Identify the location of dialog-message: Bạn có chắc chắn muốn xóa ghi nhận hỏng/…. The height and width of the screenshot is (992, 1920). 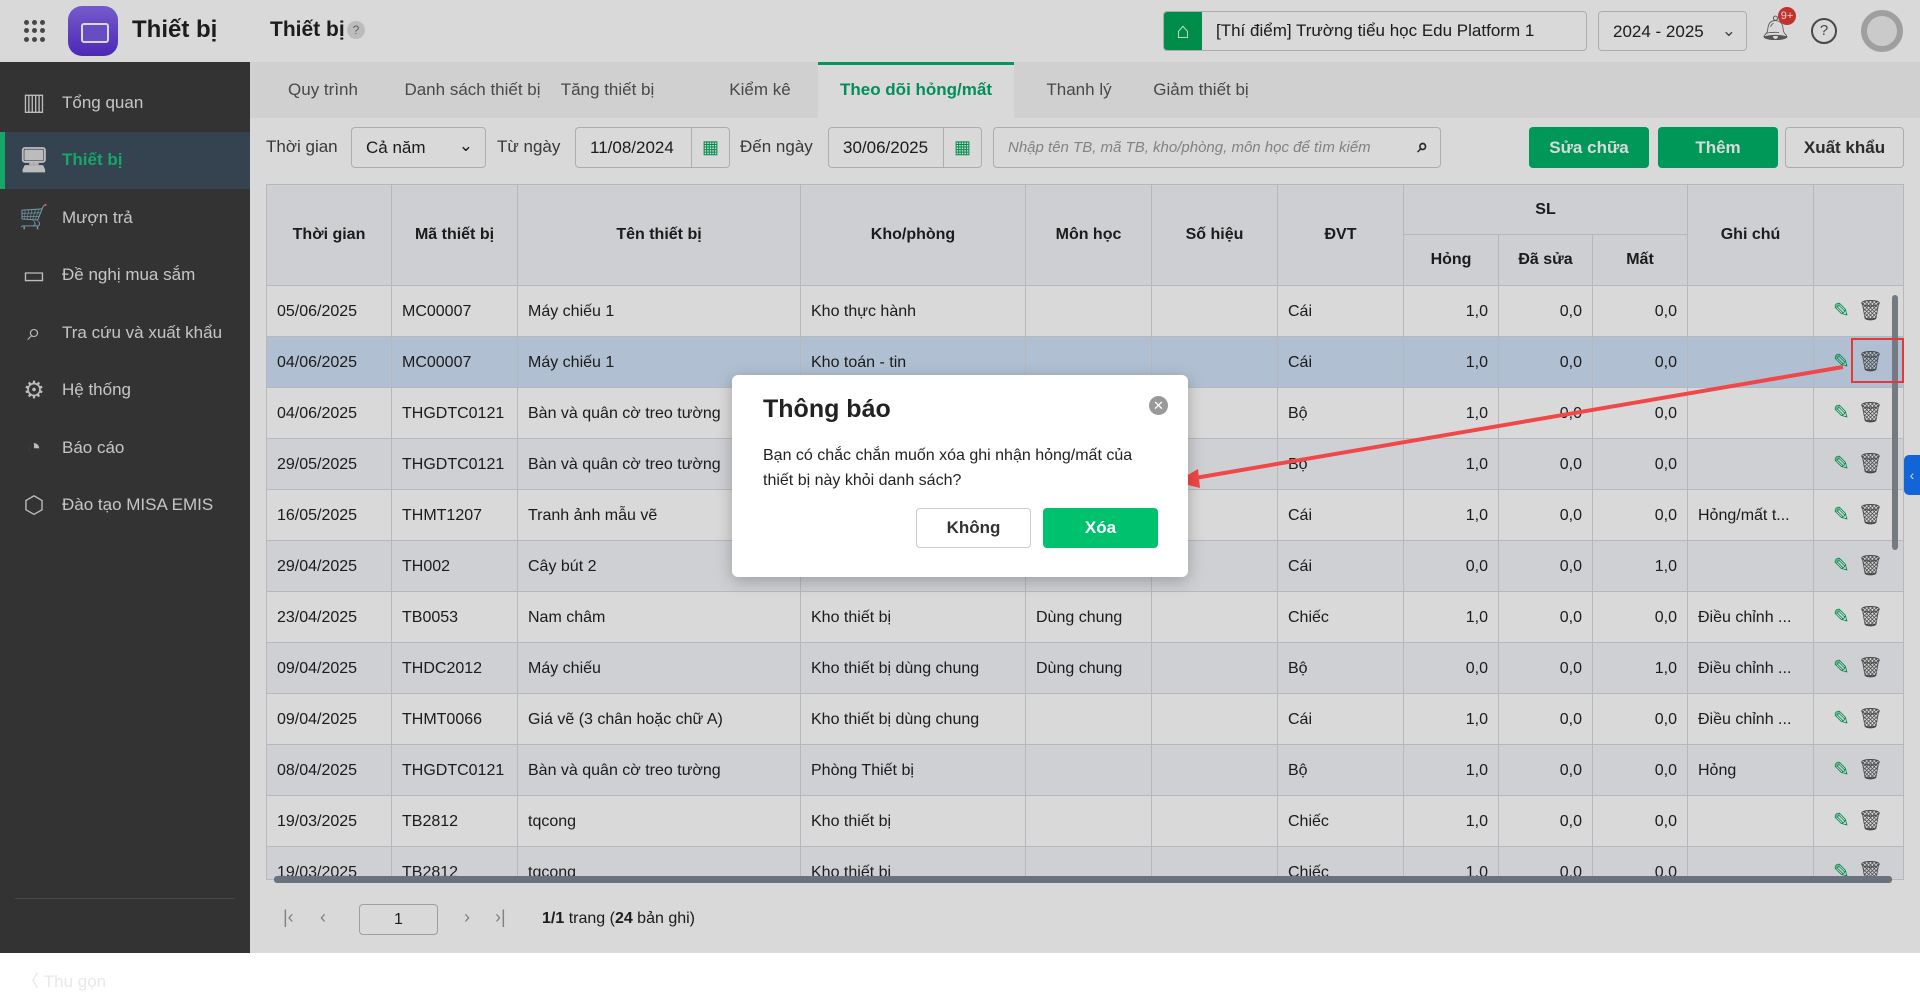
(948, 468).